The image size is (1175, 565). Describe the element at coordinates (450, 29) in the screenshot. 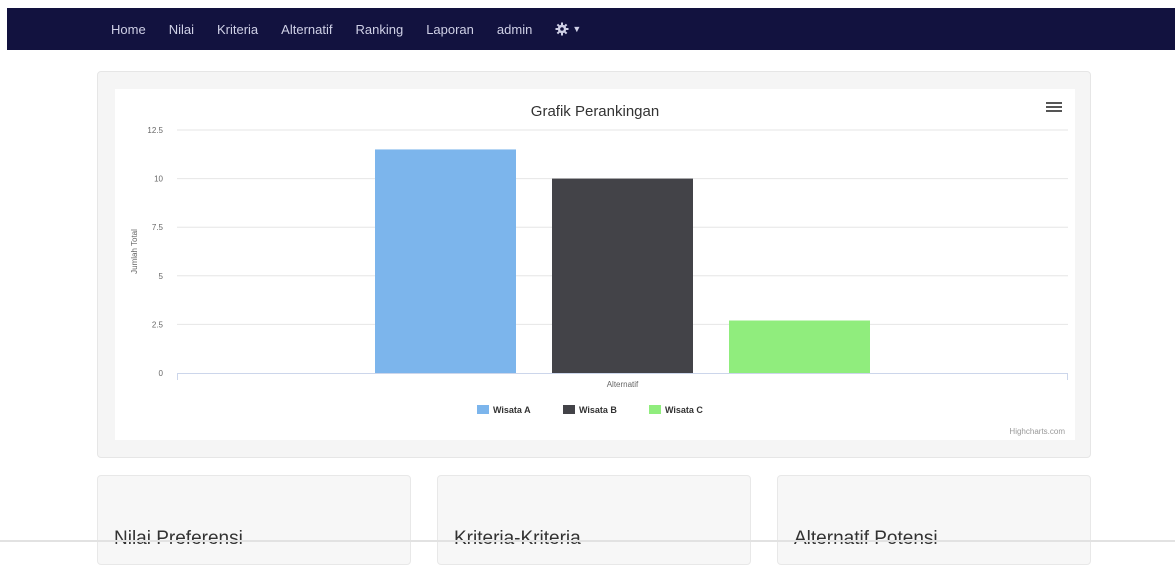

I see `nav-laporan: Laporan` at that location.